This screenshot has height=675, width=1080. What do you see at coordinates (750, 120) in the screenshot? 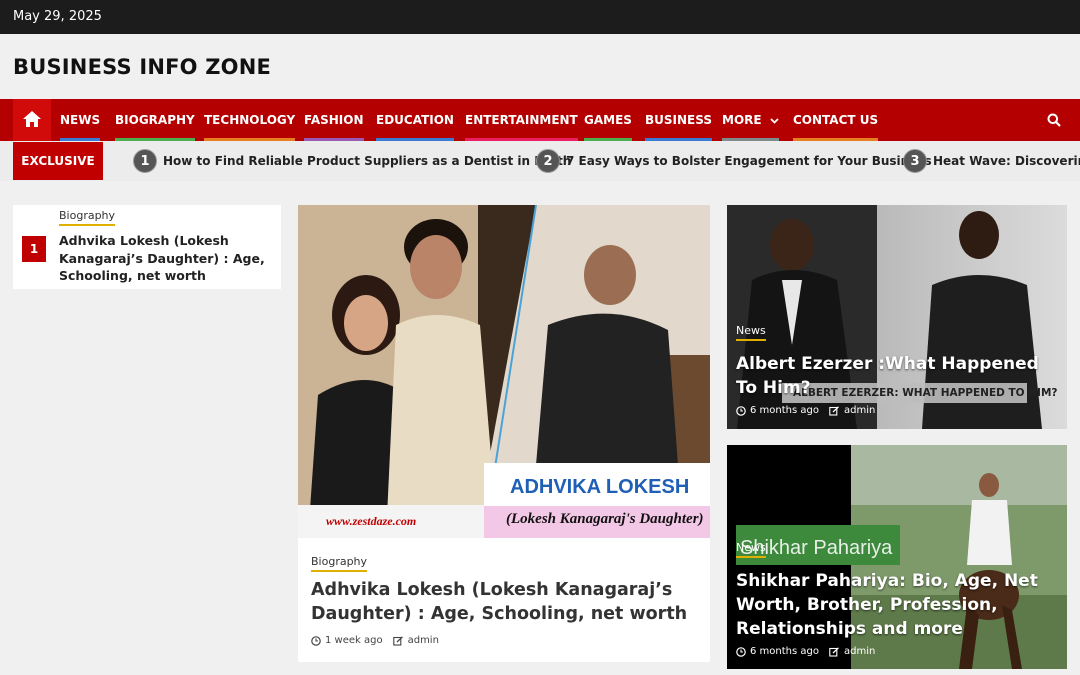
I see `nav-item-more: MORE` at bounding box center [750, 120].